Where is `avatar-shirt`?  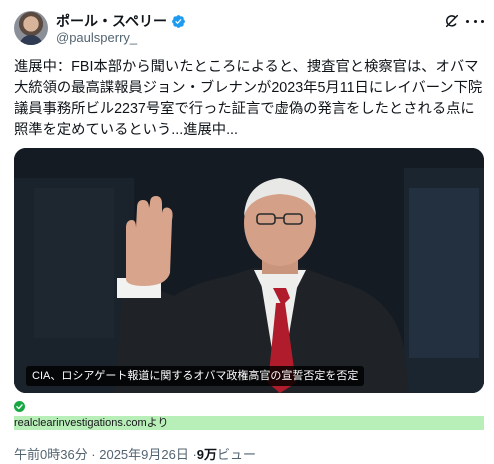 avatar-shirt is located at coordinates (31, 40).